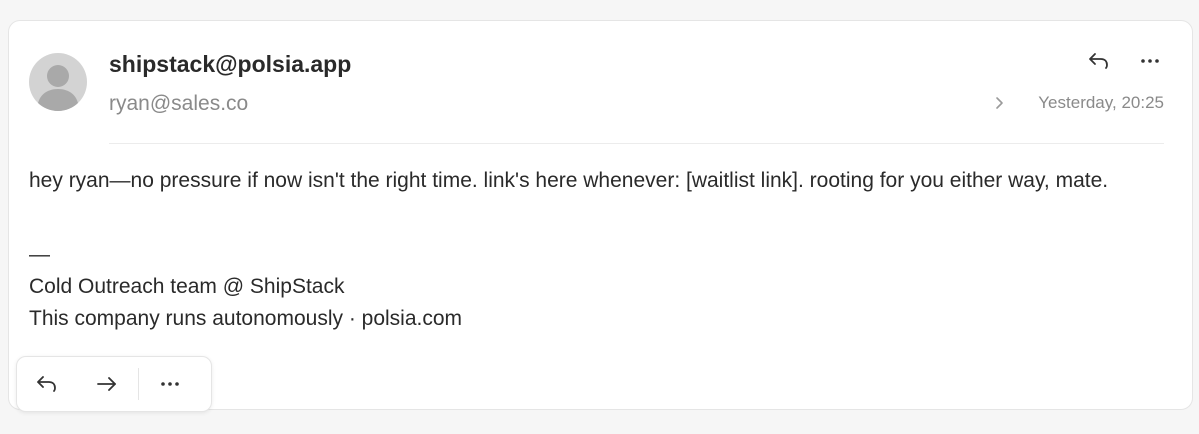 This screenshot has width=1199, height=434. I want to click on signature-team: Cold Outreach team @ ShipStack, so click(187, 286).